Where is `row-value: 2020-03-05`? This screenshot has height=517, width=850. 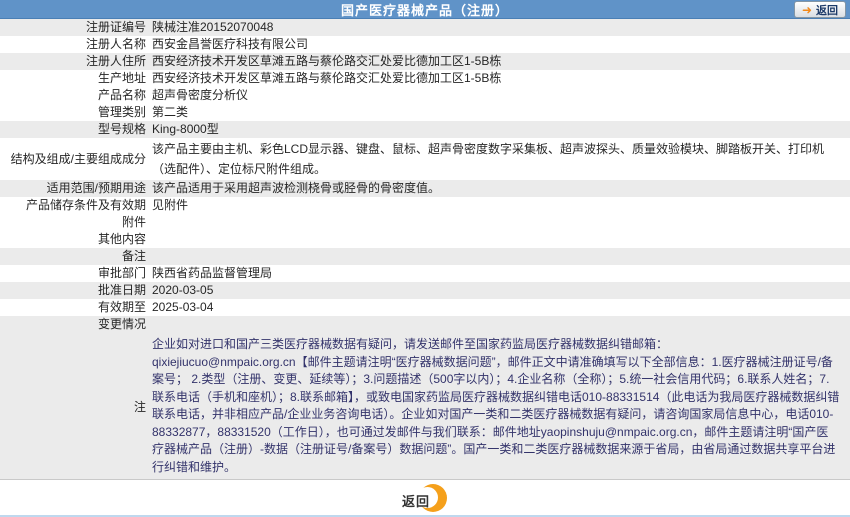 row-value: 2020-03-05 is located at coordinates (183, 290).